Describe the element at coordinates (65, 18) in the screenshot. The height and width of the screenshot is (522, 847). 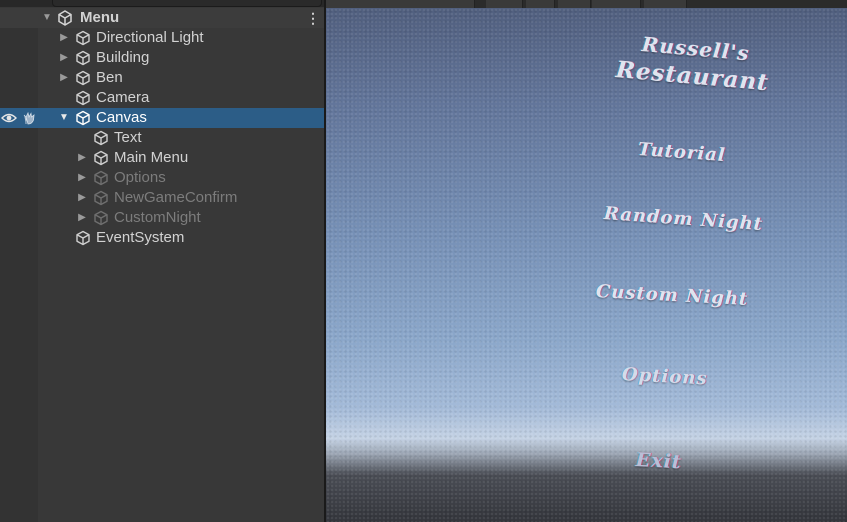
I see `unity-scene-icon` at that location.